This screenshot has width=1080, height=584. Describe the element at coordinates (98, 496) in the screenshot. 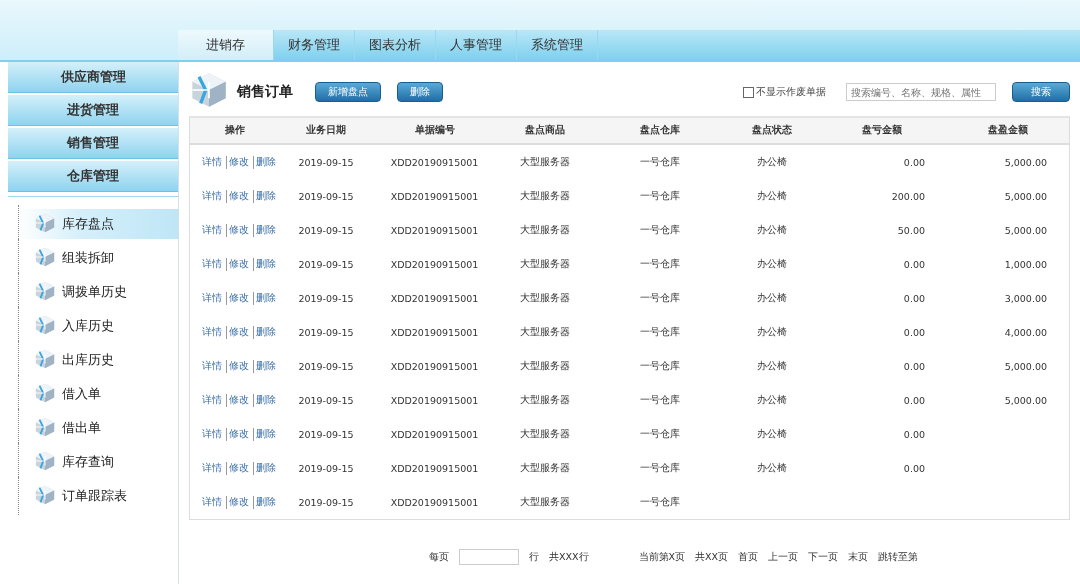

I see `sidebar-item: 订单跟踪表` at that location.